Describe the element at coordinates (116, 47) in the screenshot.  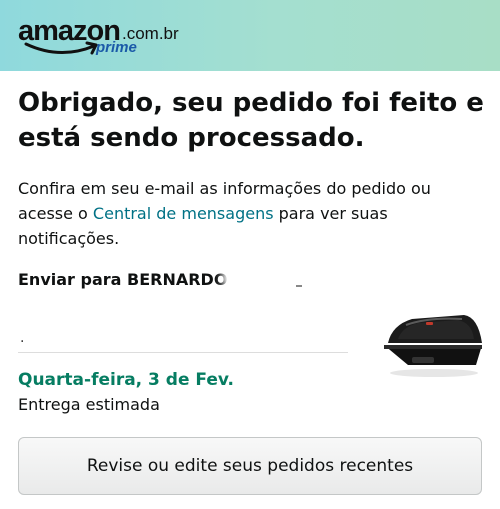
I see `logo-prime: prime` at that location.